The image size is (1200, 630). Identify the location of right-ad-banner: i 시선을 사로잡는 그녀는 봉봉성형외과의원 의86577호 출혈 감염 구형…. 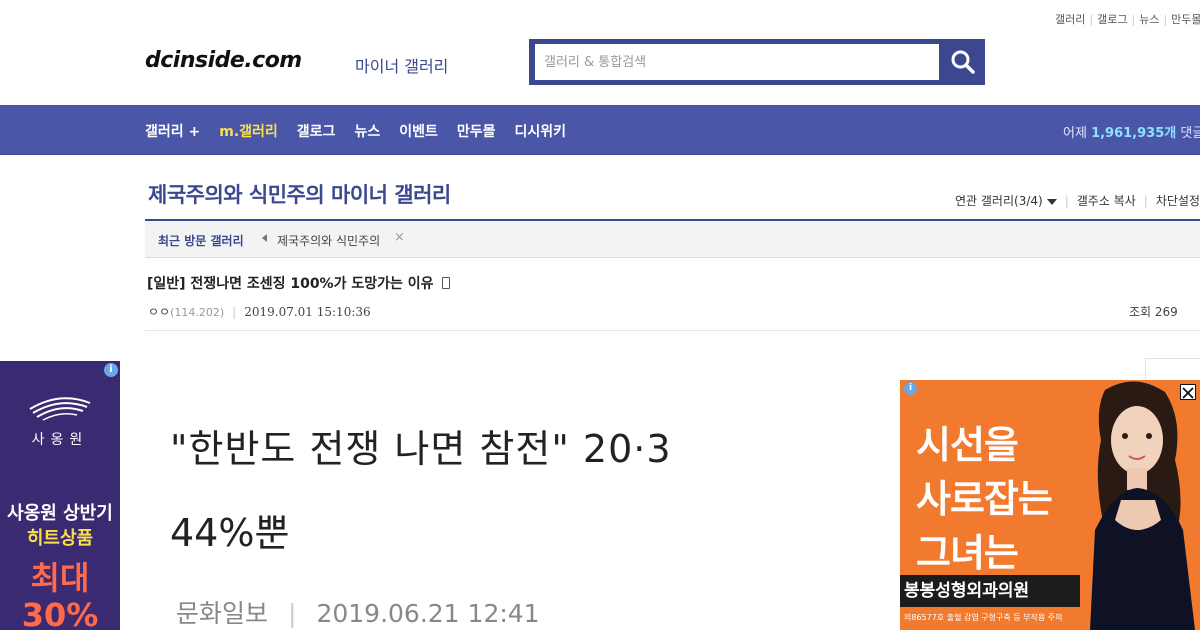
(1050, 505).